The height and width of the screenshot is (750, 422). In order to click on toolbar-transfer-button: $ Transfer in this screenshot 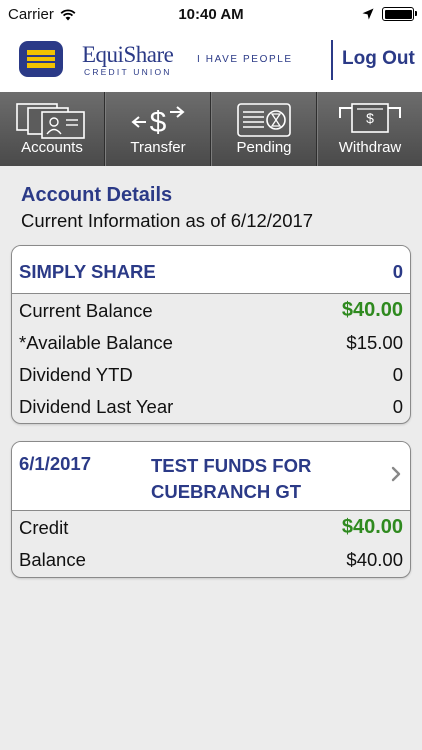, I will do `click(158, 129)`.